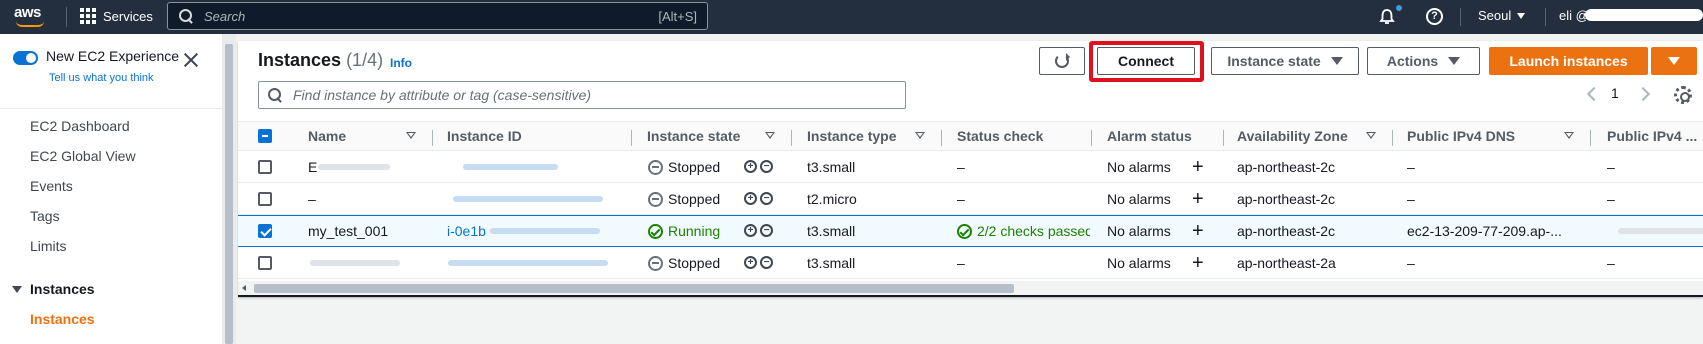 The height and width of the screenshot is (344, 1703). What do you see at coordinates (101, 78) in the screenshot?
I see `feedback-link: Tell us what you think` at bounding box center [101, 78].